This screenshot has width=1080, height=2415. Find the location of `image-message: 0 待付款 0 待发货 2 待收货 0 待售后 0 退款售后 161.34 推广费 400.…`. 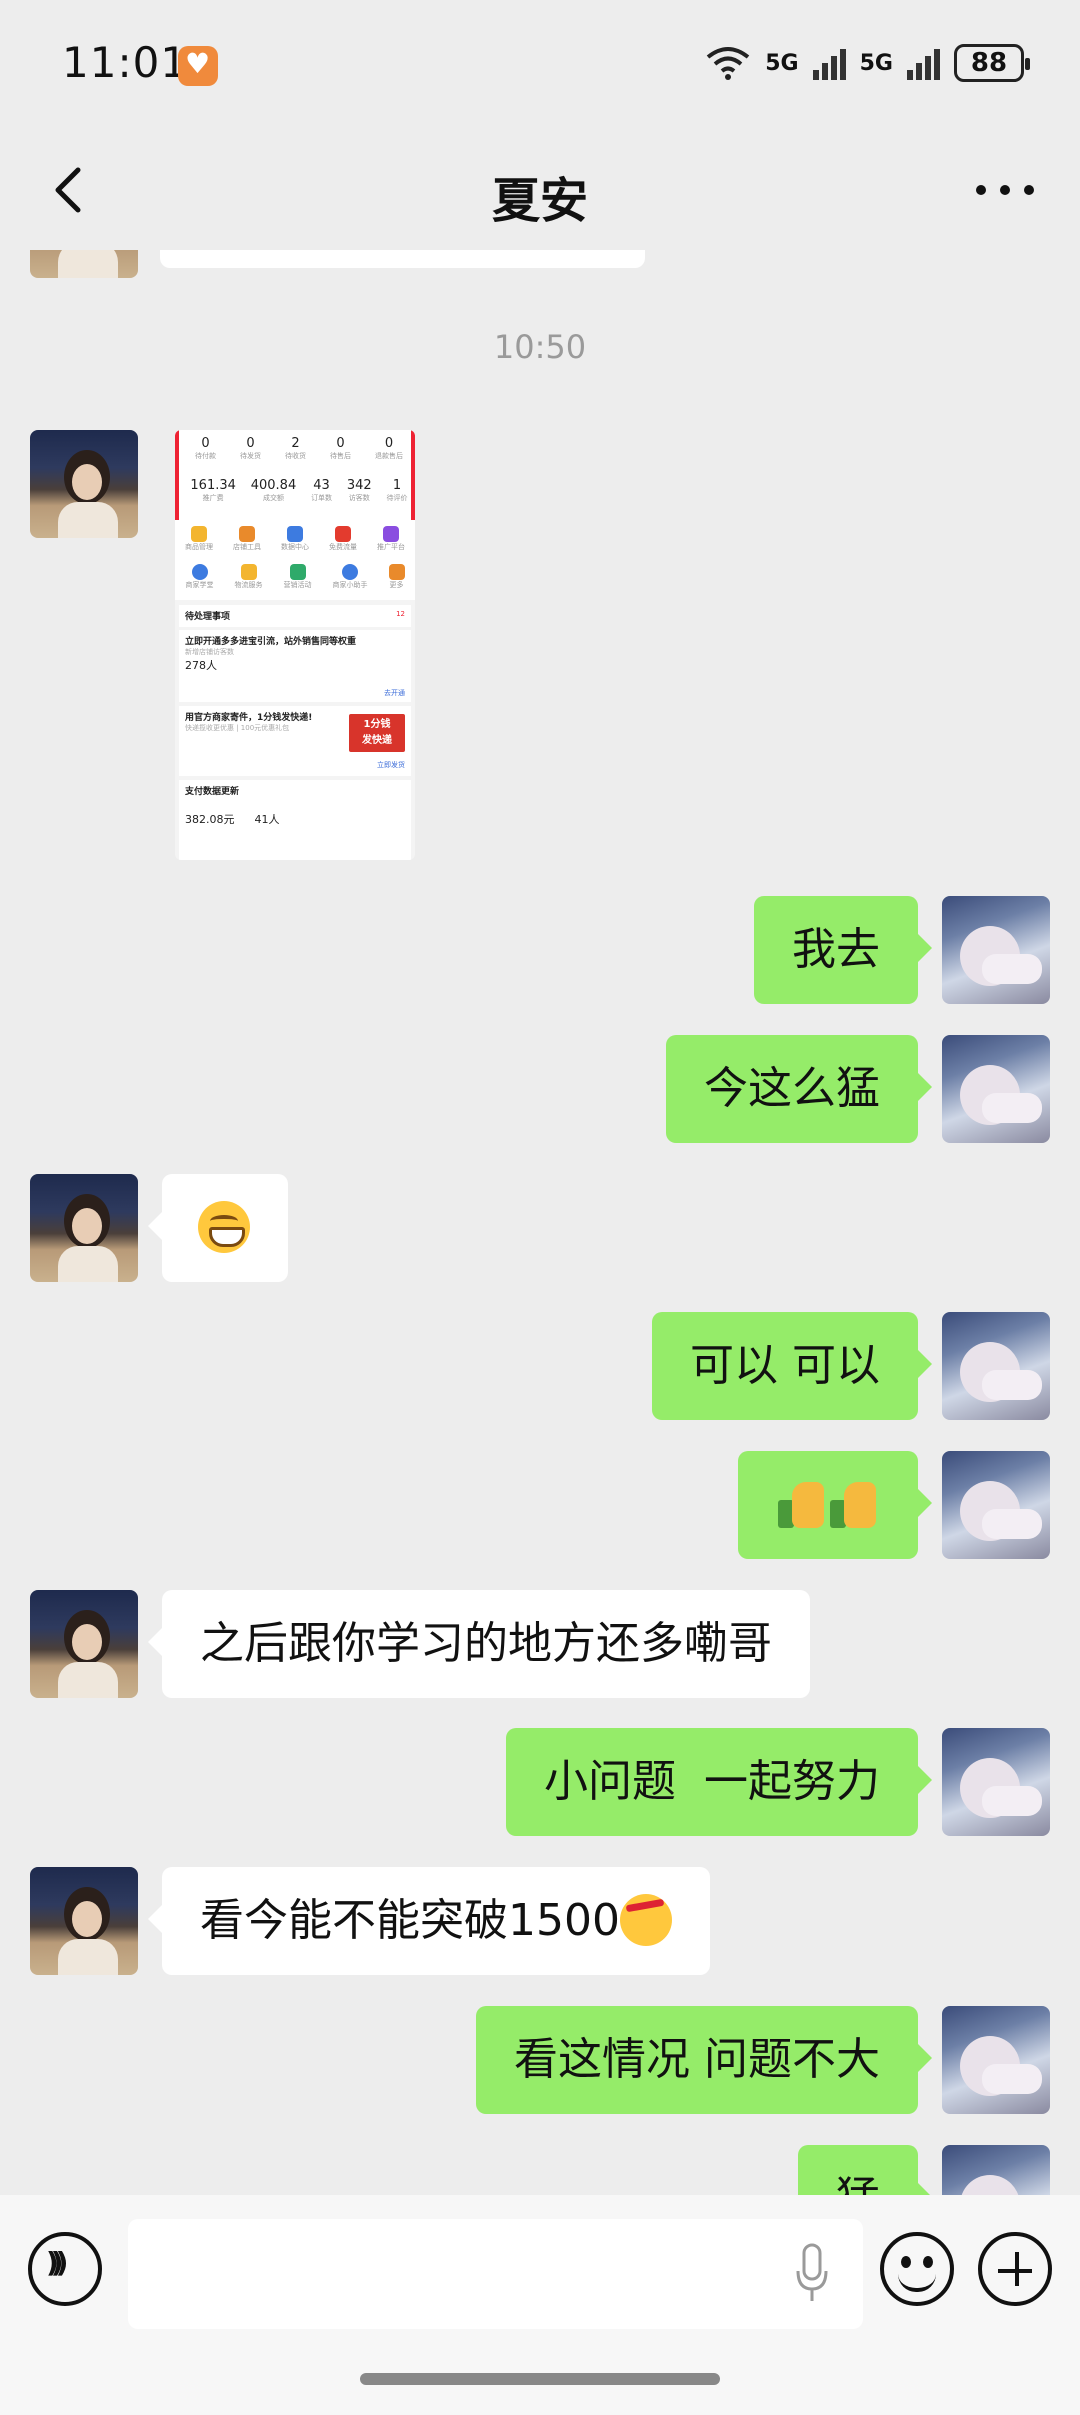

image-message: 0 待付款 0 待发货 2 待收货 0 待售后 0 退款售后 161.34 推广费 400.… is located at coordinates (295, 645).